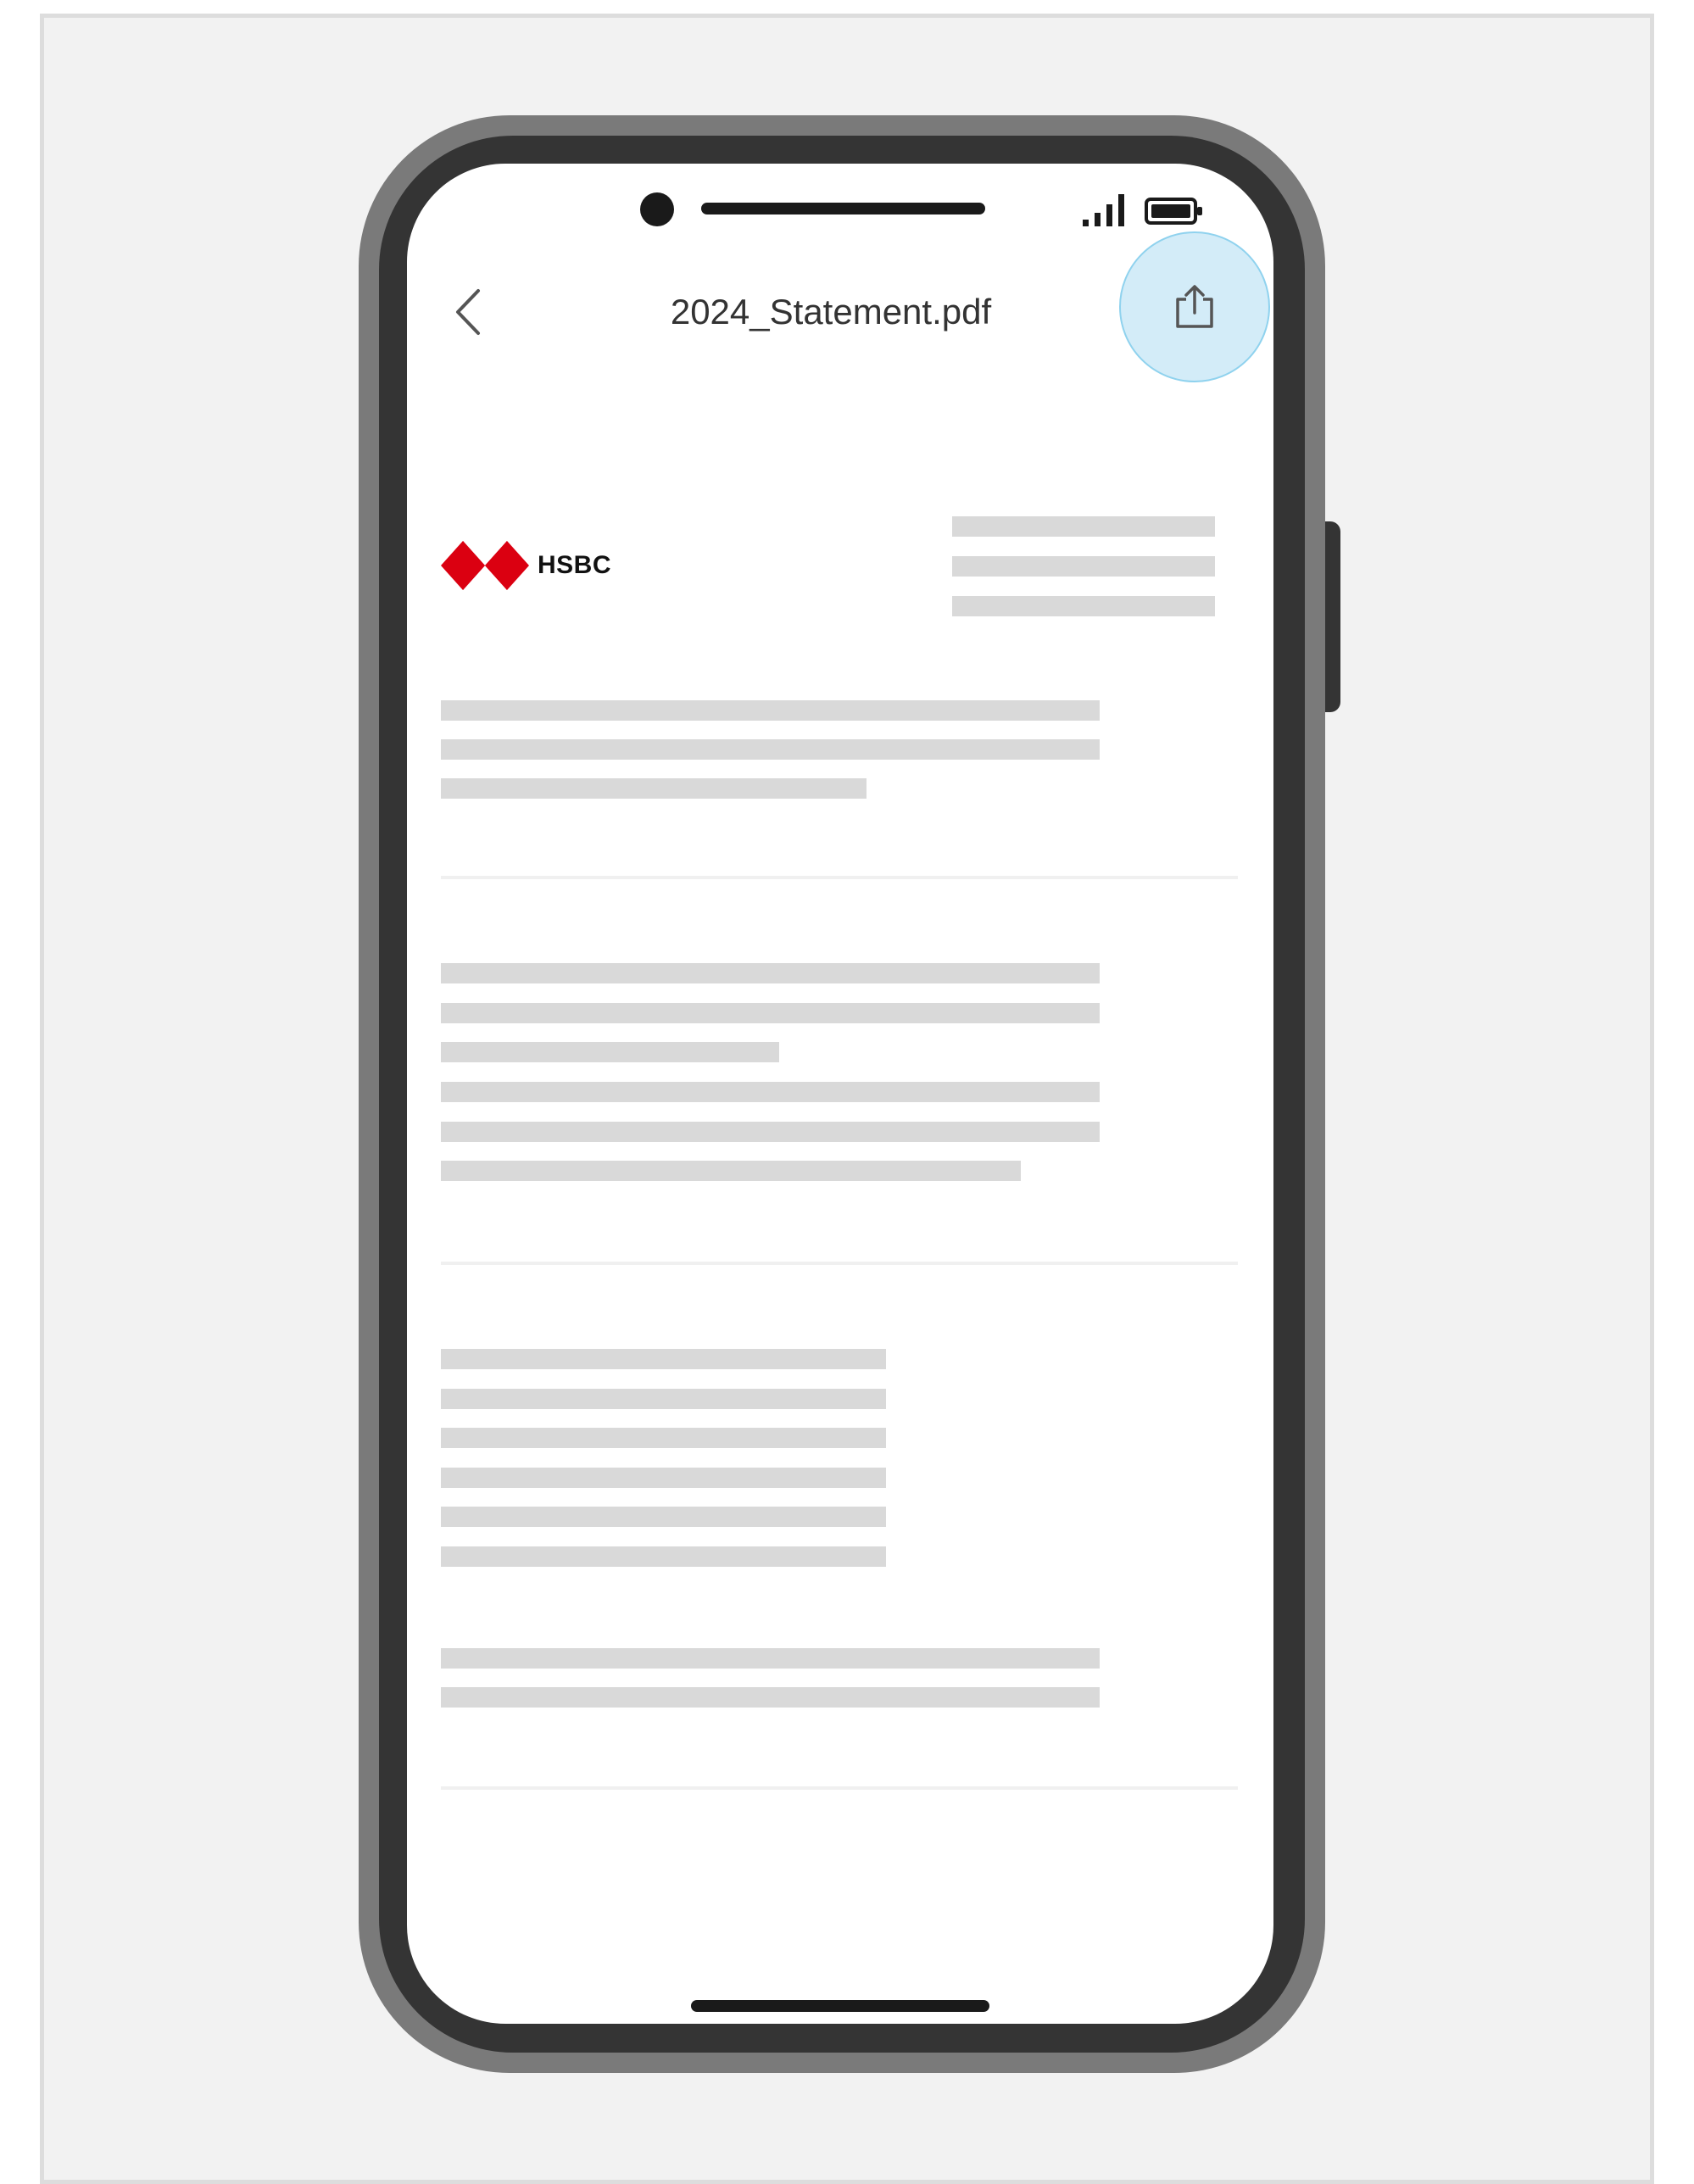  I want to click on logo-wordmark: HSBC, so click(575, 565).